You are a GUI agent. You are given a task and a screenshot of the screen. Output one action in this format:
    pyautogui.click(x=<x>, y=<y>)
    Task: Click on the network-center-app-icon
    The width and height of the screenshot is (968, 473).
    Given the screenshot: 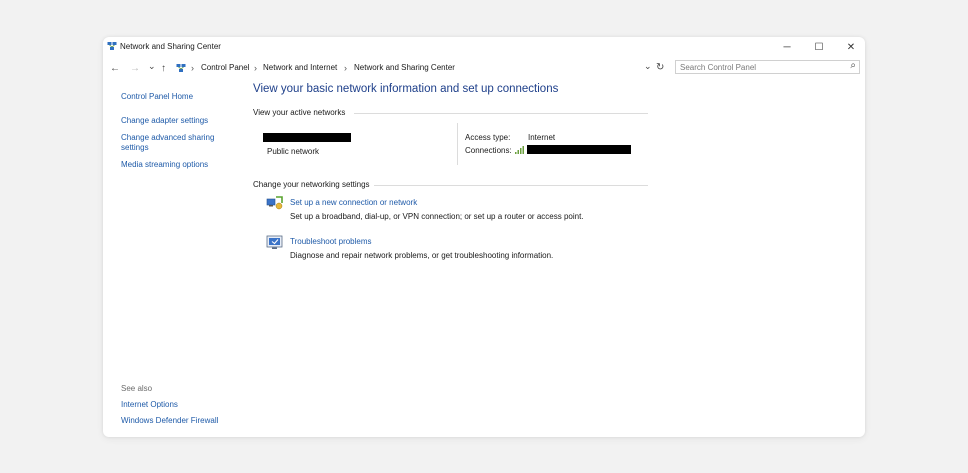 What is the action you would take?
    pyautogui.click(x=112, y=46)
    